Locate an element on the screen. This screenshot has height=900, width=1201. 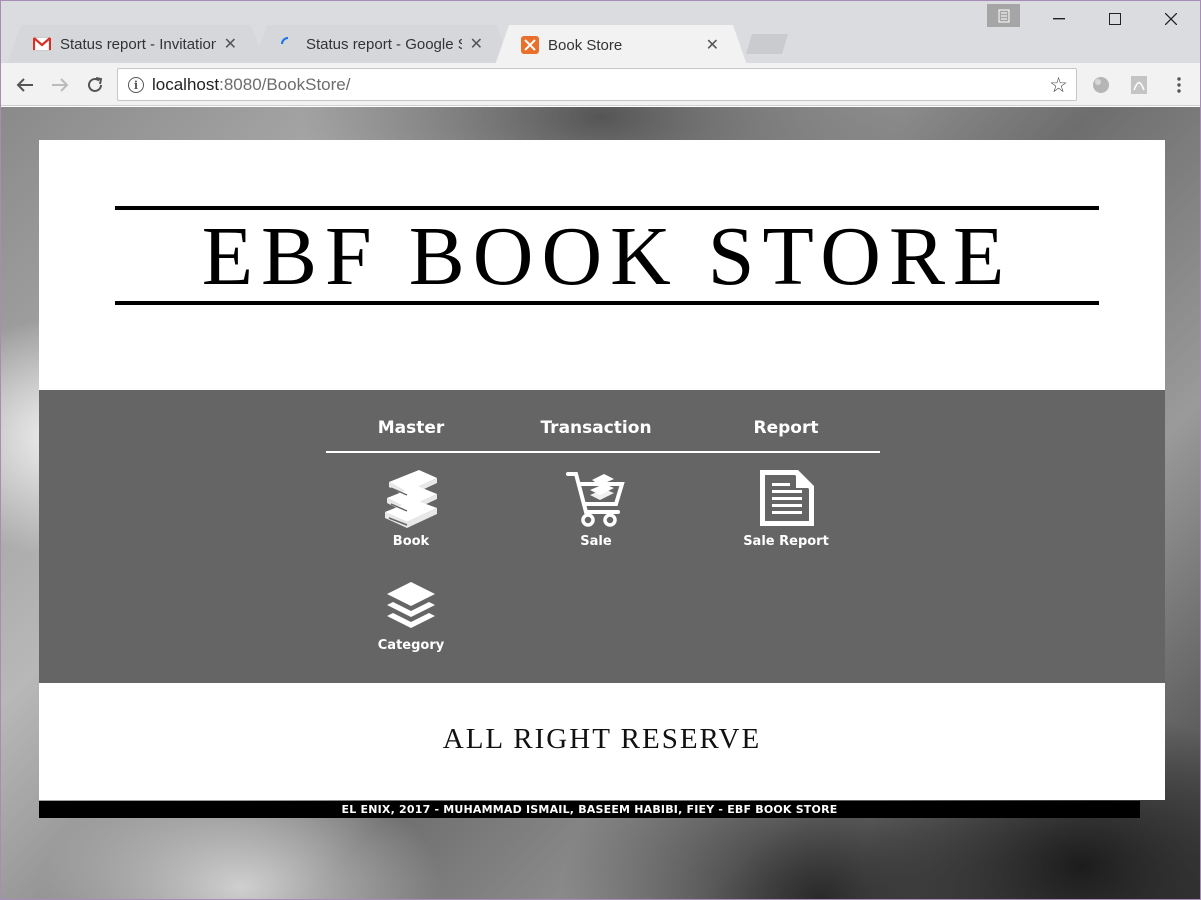
menu-item-sale-report: Sale Report is located at coordinates (786, 507).